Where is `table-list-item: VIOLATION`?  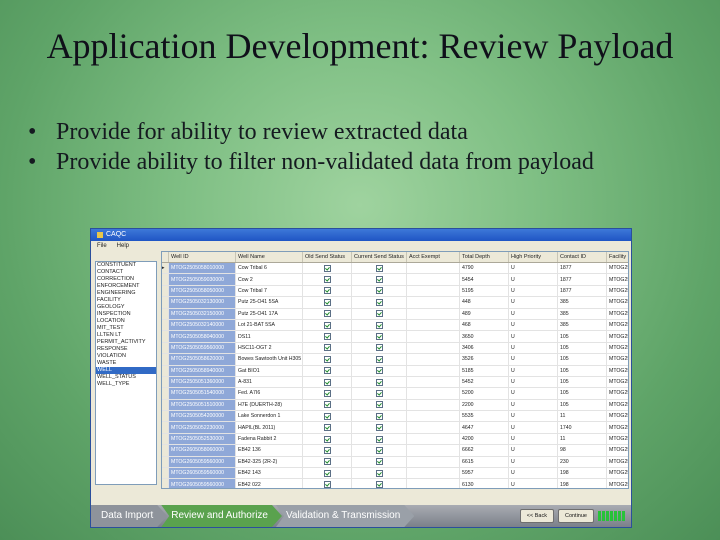
table-list-item: VIOLATION is located at coordinates (126, 356).